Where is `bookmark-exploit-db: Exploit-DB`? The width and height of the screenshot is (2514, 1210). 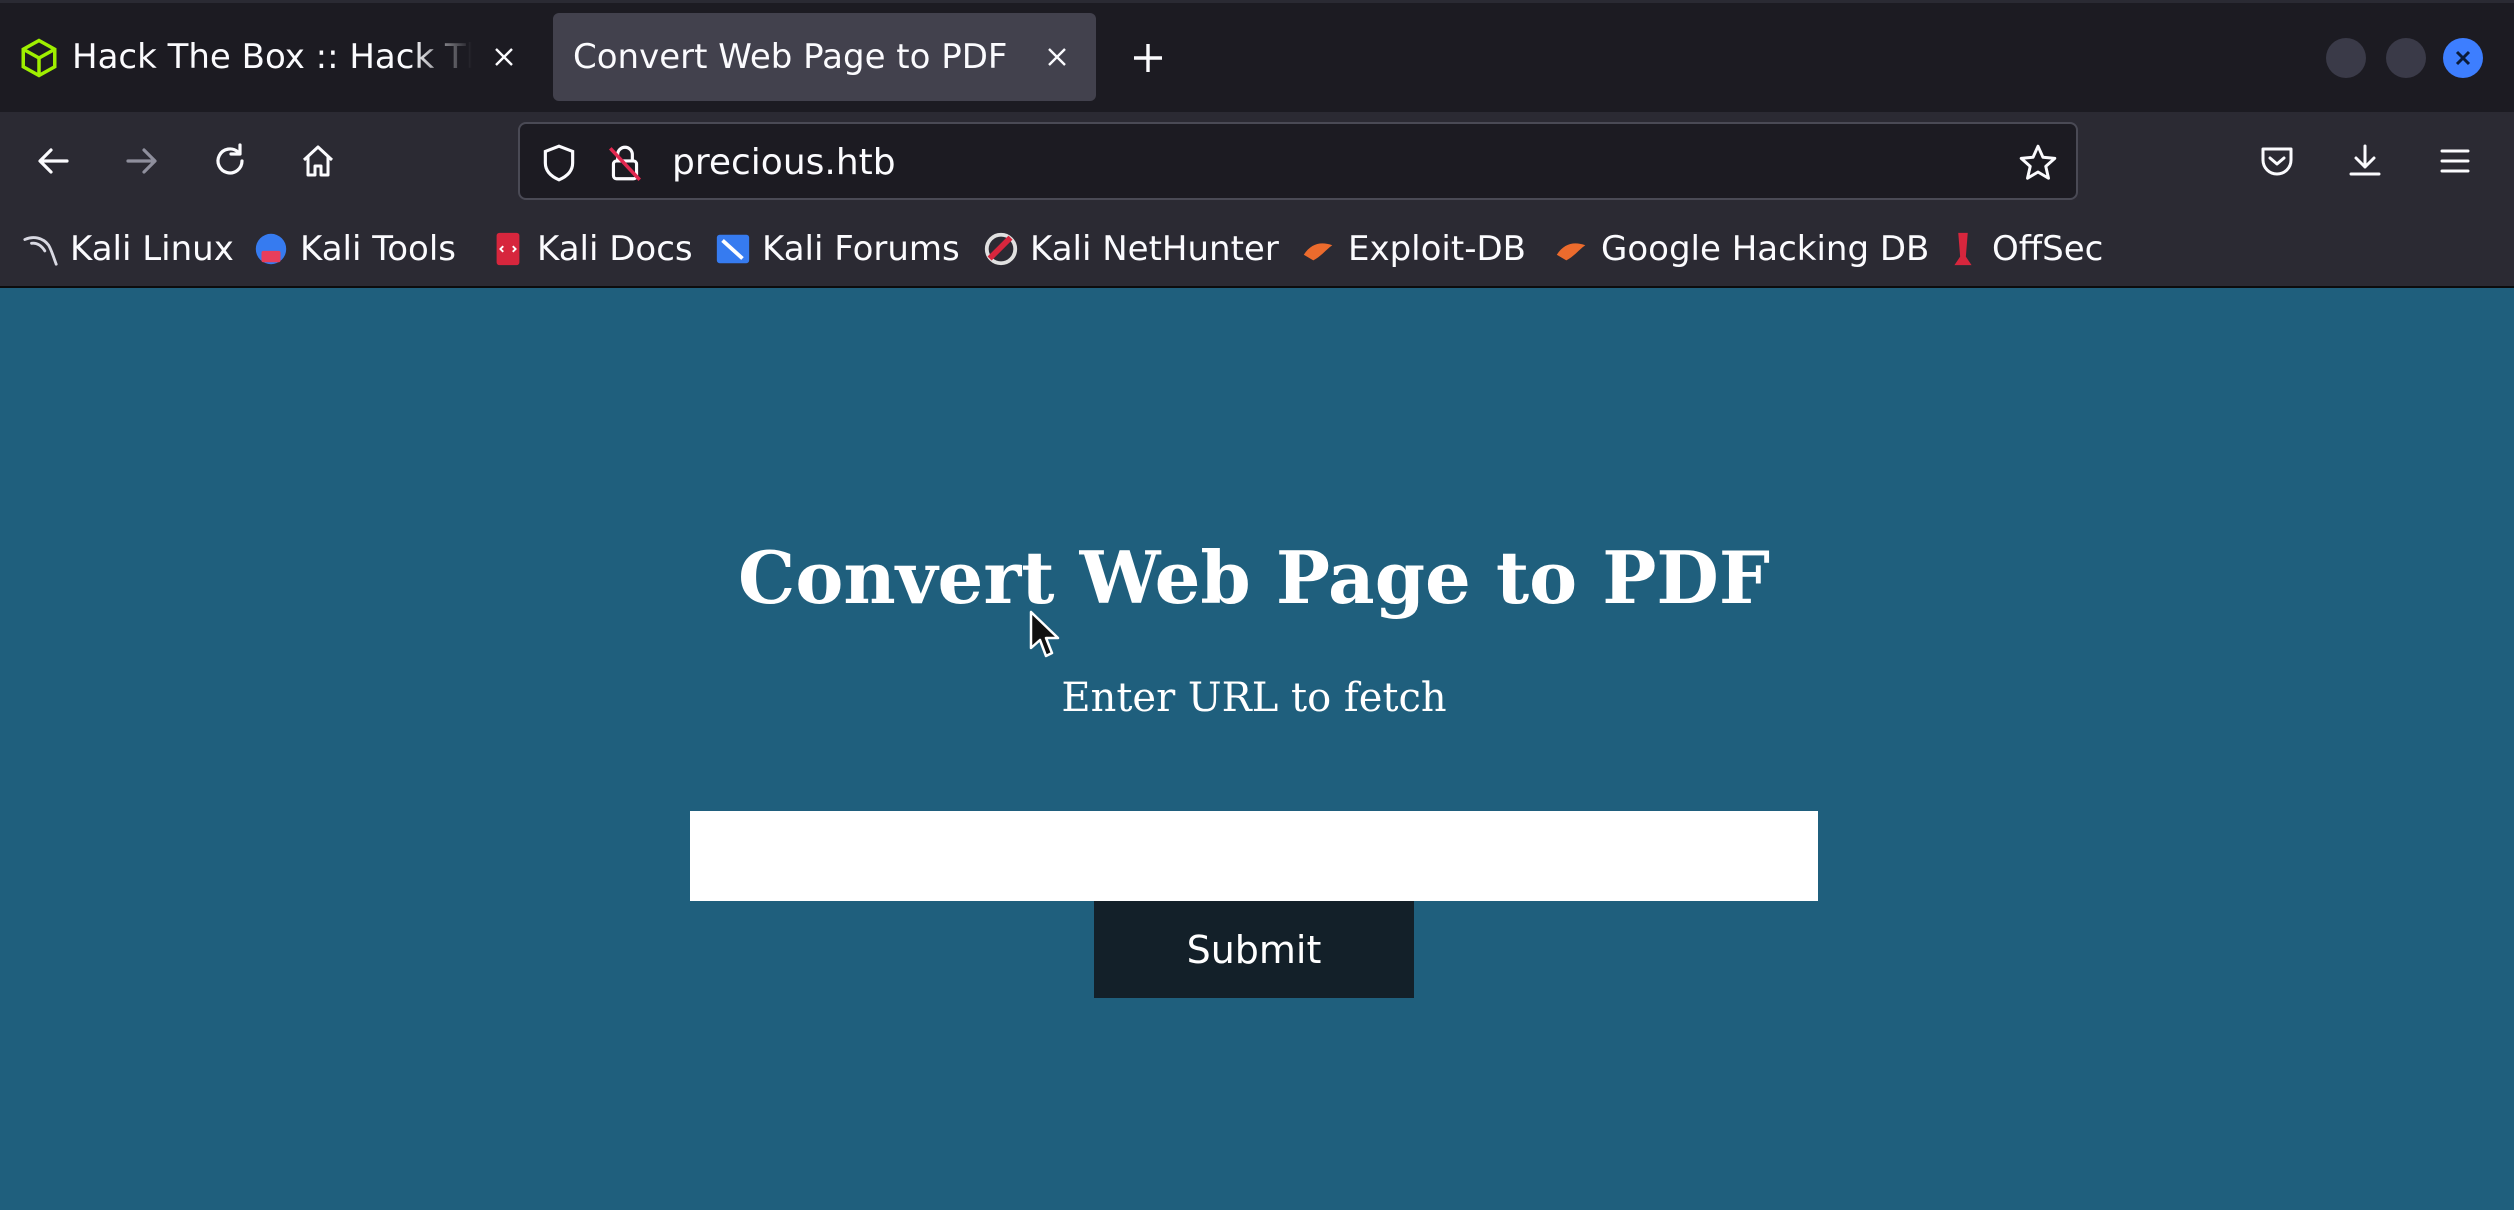 bookmark-exploit-db: Exploit-DB is located at coordinates (1413, 249).